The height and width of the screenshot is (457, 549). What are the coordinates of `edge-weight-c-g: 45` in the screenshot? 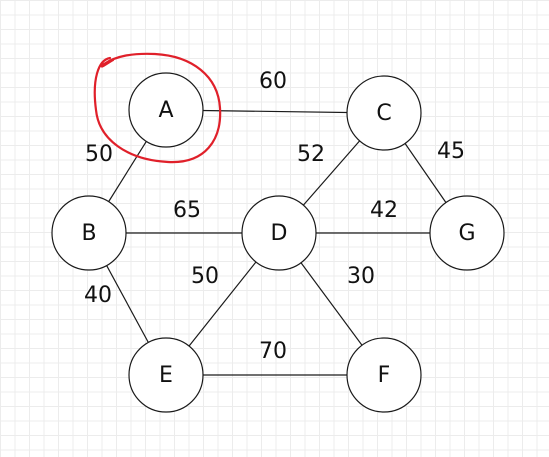 It's located at (451, 151).